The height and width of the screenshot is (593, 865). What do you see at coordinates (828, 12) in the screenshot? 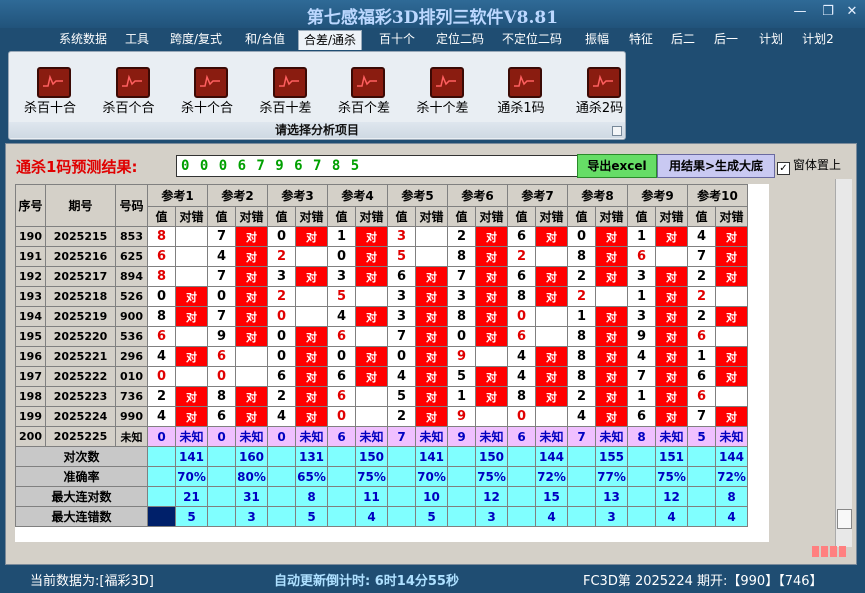
I see `restore-icon: ❐` at bounding box center [828, 12].